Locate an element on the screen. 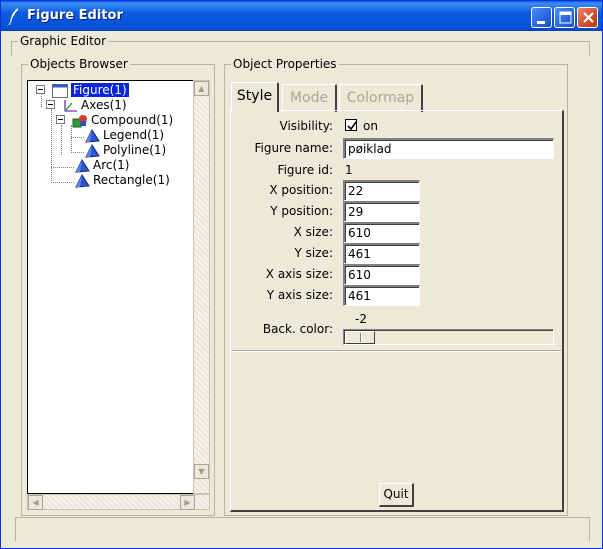  figure-id-value: 1 is located at coordinates (349, 170).